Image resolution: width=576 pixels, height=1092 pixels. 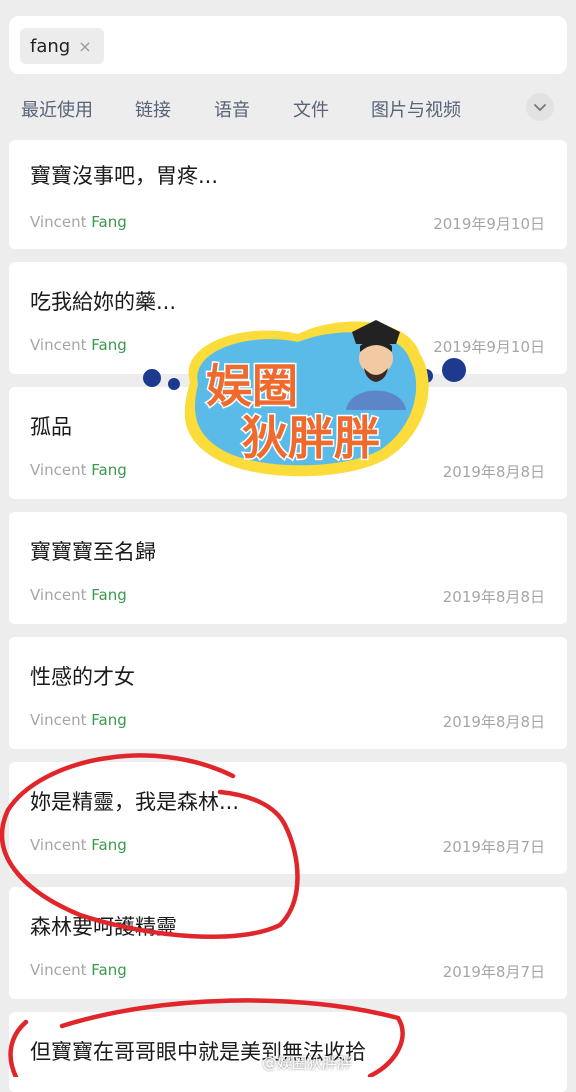 What do you see at coordinates (288, 818) in the screenshot?
I see `result-card: 妳是精靈，我是森林... Vincent Fang 2019年8月7日` at bounding box center [288, 818].